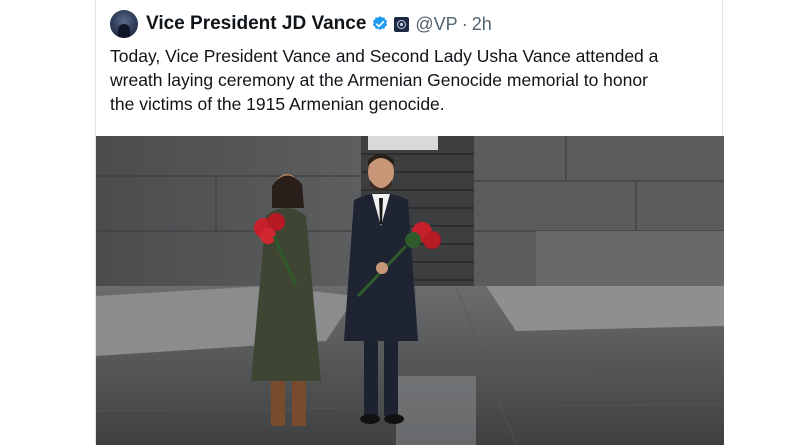 The height and width of the screenshot is (445, 800). Describe the element at coordinates (436, 24) in the screenshot. I see `author-handle: @VP` at that location.